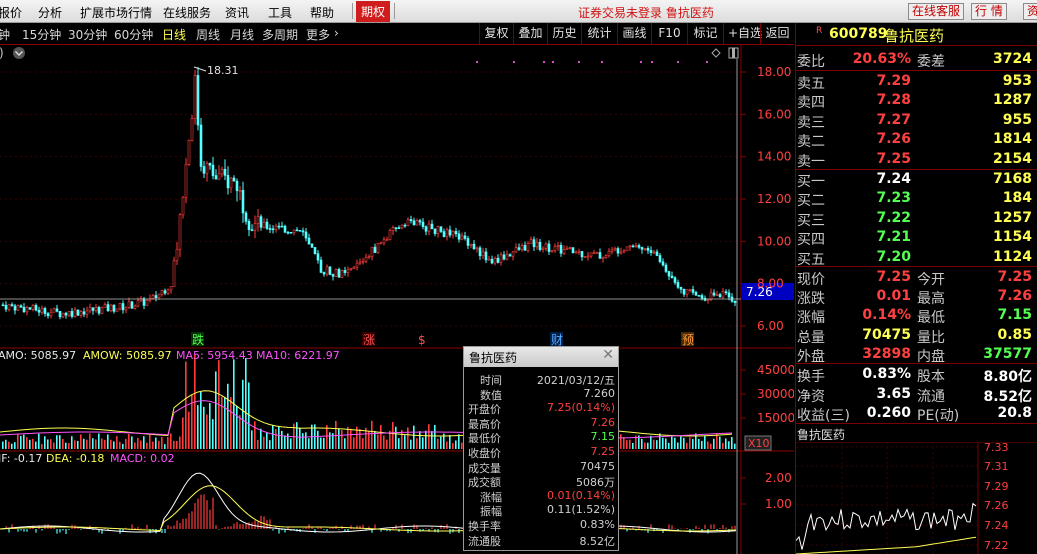 This screenshot has width=1037, height=554. Describe the element at coordinates (198, 339) in the screenshot. I see `event-mark-drop: 跌` at that location.